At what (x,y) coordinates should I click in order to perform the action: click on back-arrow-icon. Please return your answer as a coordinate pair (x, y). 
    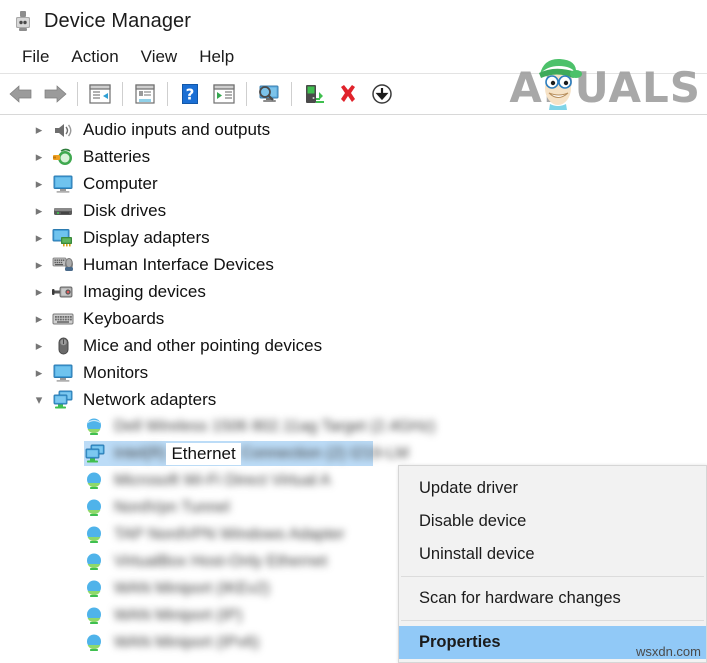
    Looking at the image, I should click on (21, 94).